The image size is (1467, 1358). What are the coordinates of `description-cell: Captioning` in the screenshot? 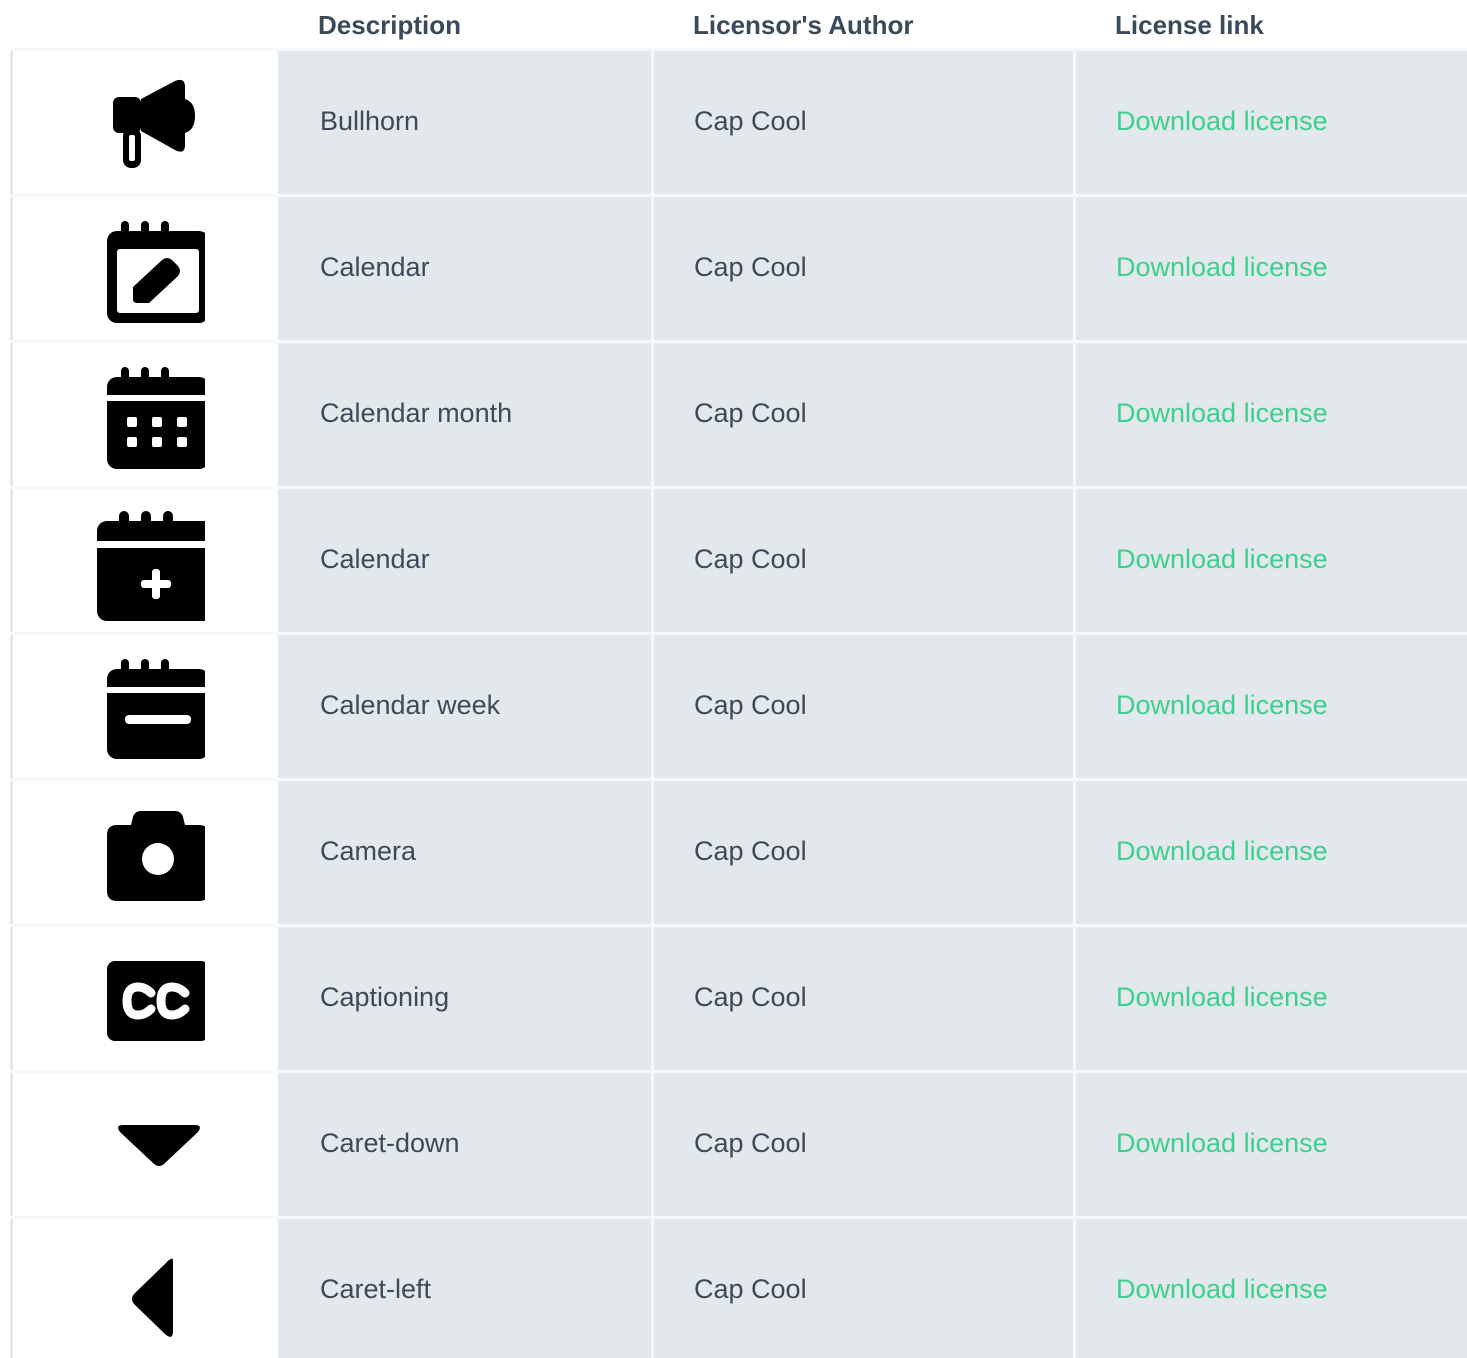 It's located at (464, 998).